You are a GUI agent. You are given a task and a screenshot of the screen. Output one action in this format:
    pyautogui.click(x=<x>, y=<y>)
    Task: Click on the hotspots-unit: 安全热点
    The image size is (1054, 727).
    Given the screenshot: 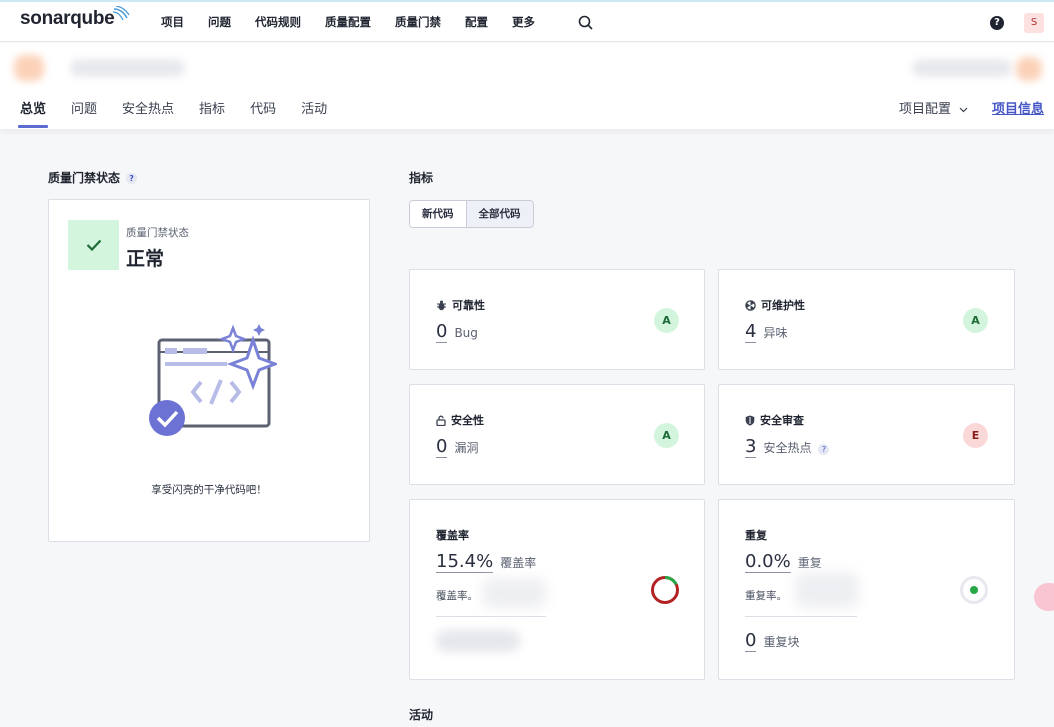 What is the action you would take?
    pyautogui.click(x=787, y=448)
    